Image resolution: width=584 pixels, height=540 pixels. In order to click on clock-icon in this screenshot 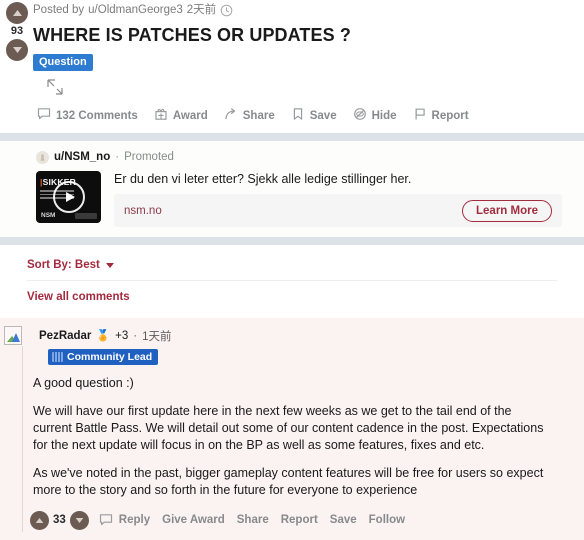, I will do `click(226, 10)`.